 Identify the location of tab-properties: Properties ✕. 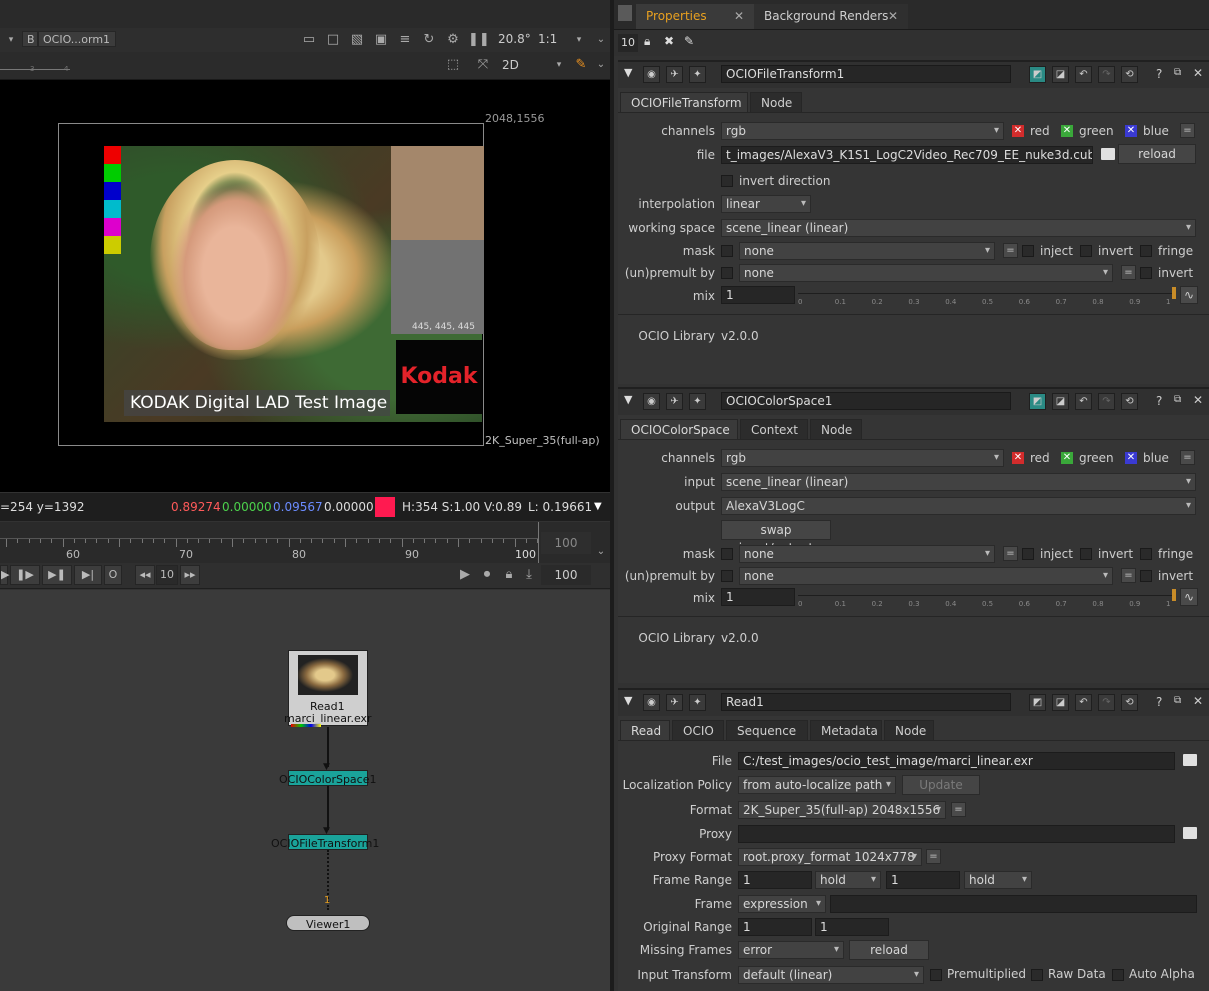
(695, 16).